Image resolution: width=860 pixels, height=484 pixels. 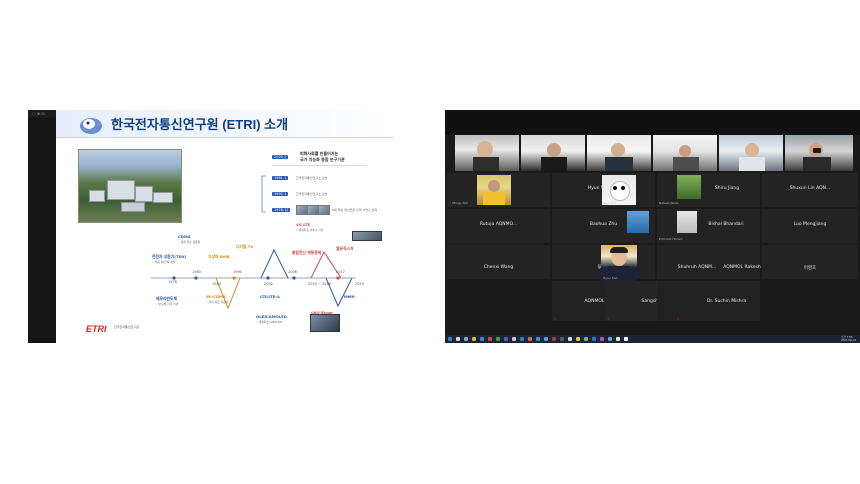 What do you see at coordinates (681, 190) in the screenshot?
I see `participant-tile: Shiru Jiang Jiwon Kim Nabeel Jibola` at bounding box center [681, 190].